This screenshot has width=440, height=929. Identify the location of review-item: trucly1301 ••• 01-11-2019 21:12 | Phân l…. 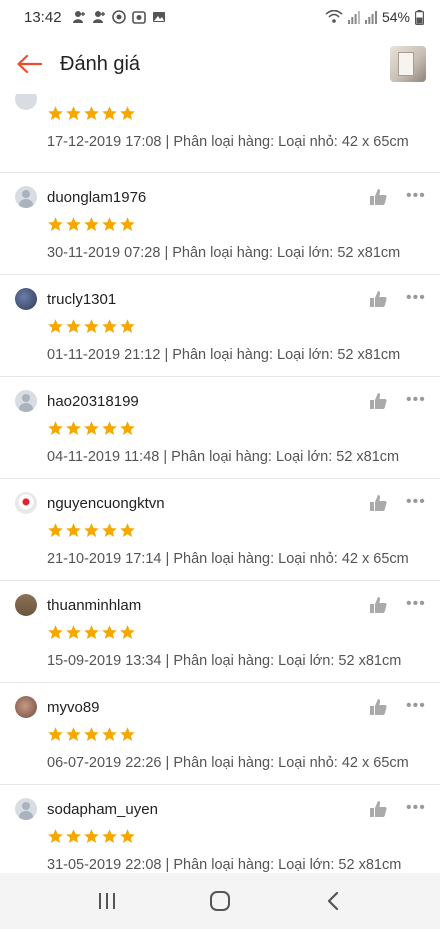
(220, 325).